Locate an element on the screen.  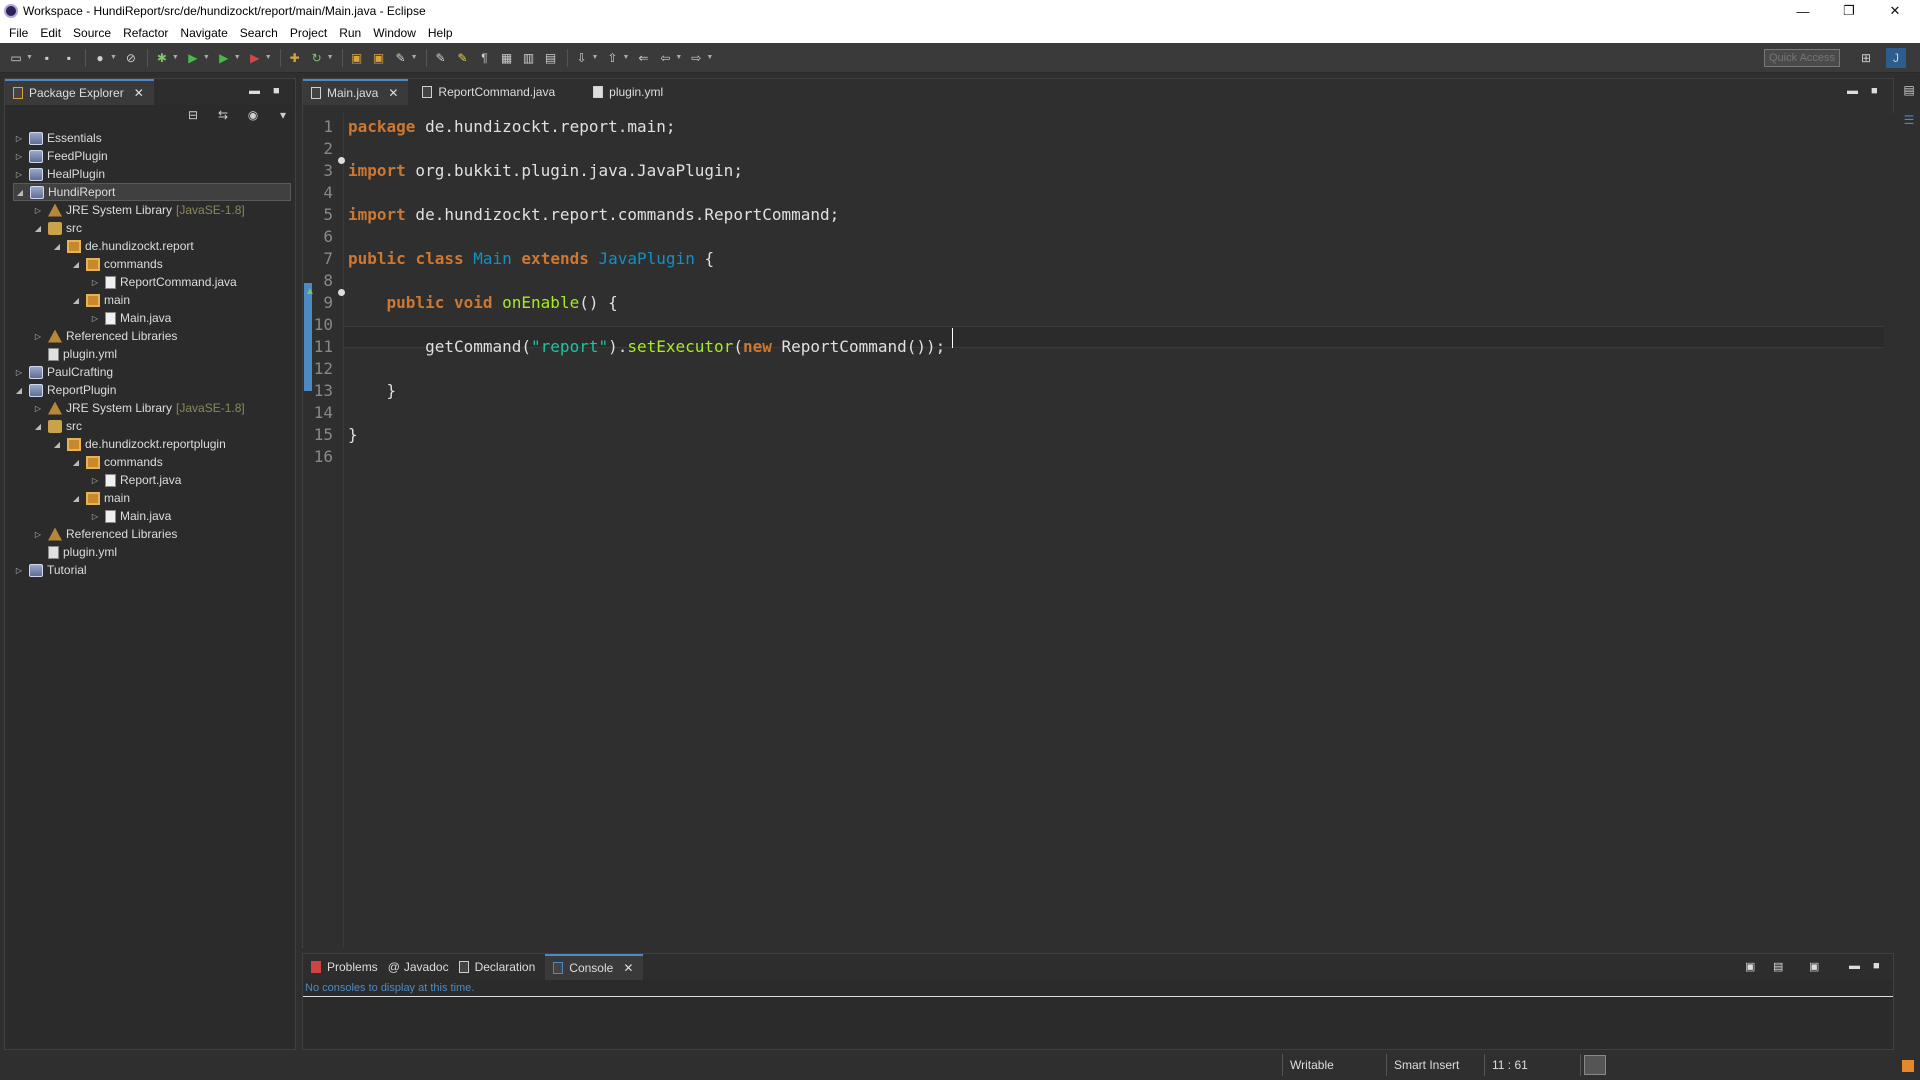
view-menu-icon: ▾ is located at coordinates (283, 115).